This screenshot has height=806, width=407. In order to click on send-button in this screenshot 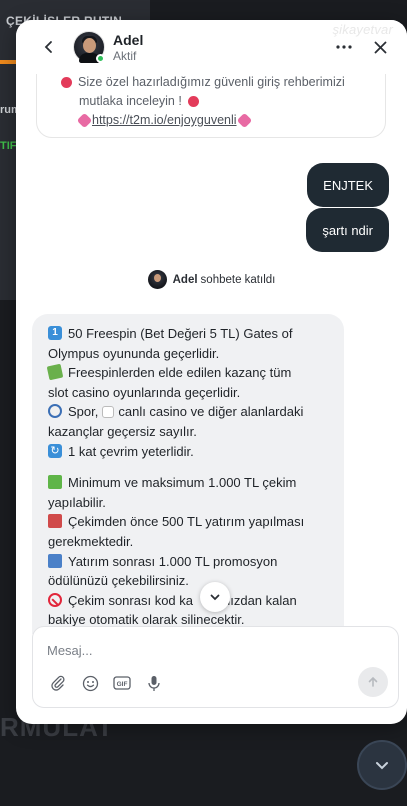, I will do `click(373, 682)`.